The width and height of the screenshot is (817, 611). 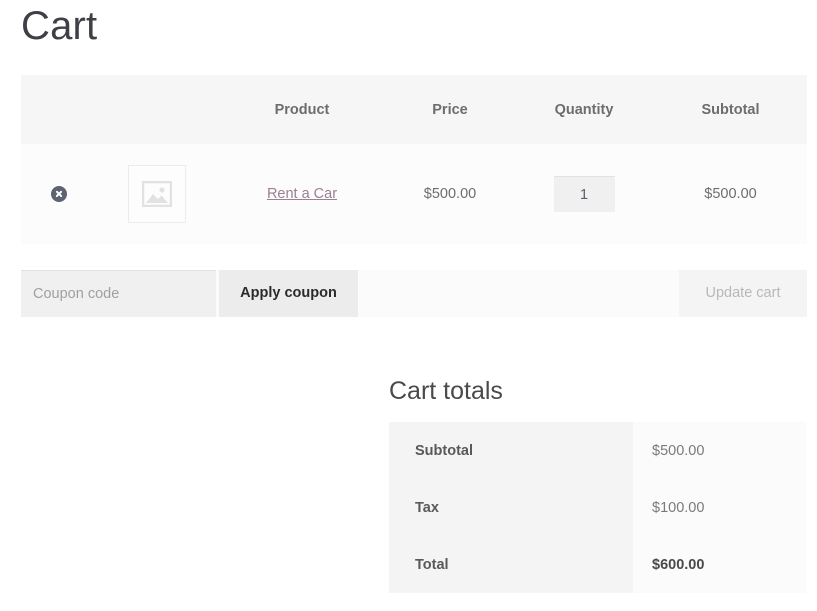 I want to click on column-header-price: Price, so click(x=450, y=109).